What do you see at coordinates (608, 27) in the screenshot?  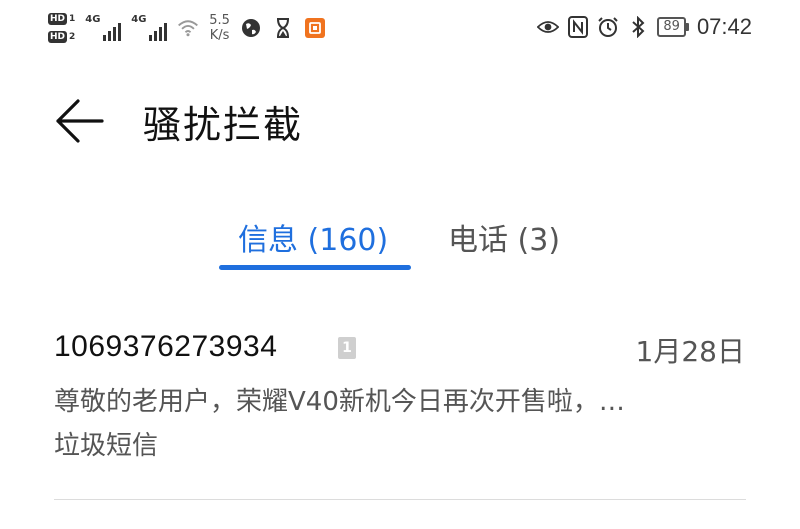 I see `alarm-icon` at bounding box center [608, 27].